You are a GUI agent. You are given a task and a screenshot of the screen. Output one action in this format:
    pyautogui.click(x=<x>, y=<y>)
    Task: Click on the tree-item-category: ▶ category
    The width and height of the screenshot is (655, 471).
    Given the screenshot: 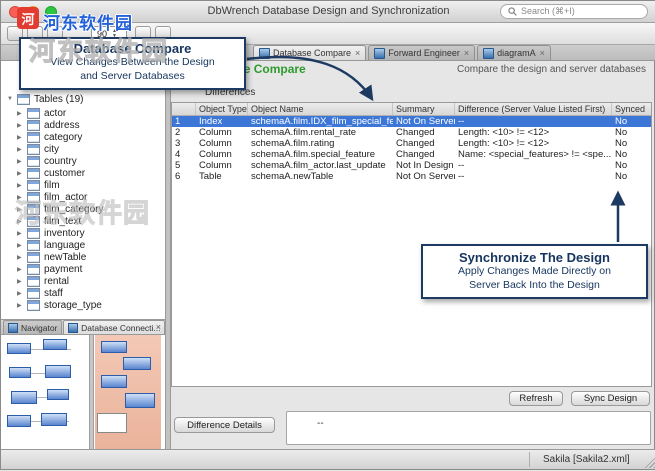 What is the action you would take?
    pyautogui.click(x=83, y=137)
    